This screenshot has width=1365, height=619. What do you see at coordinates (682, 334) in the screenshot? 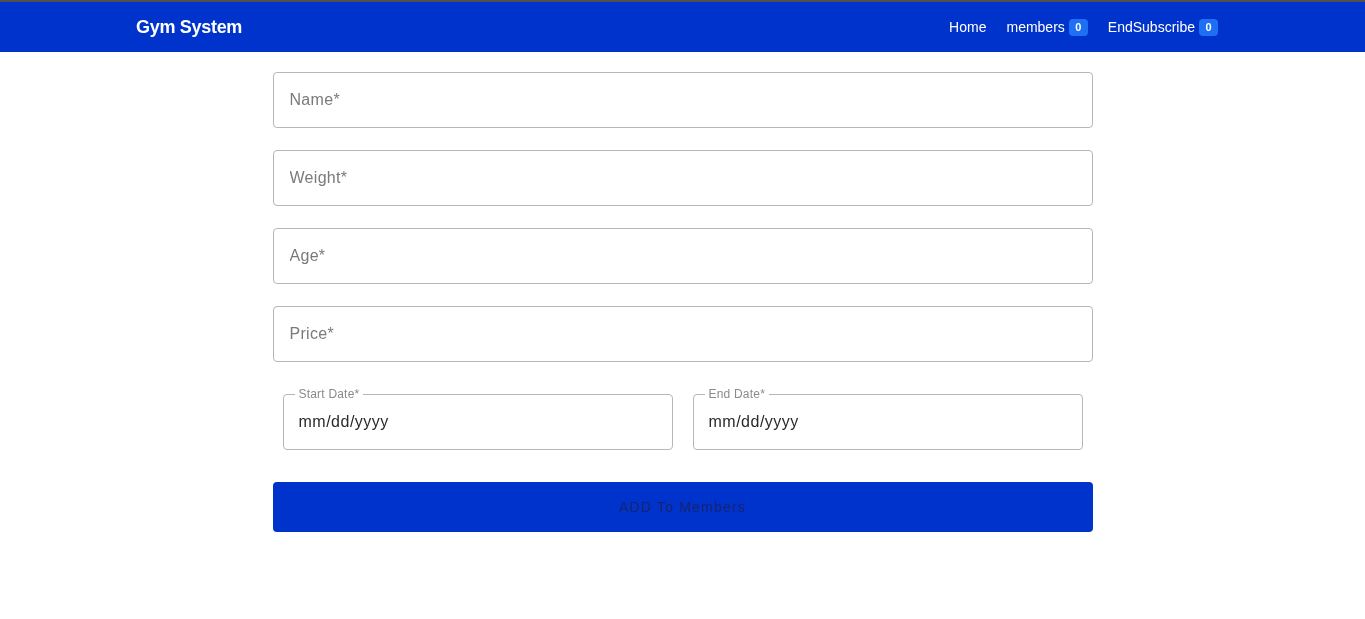
I see `text-field: Price*` at bounding box center [682, 334].